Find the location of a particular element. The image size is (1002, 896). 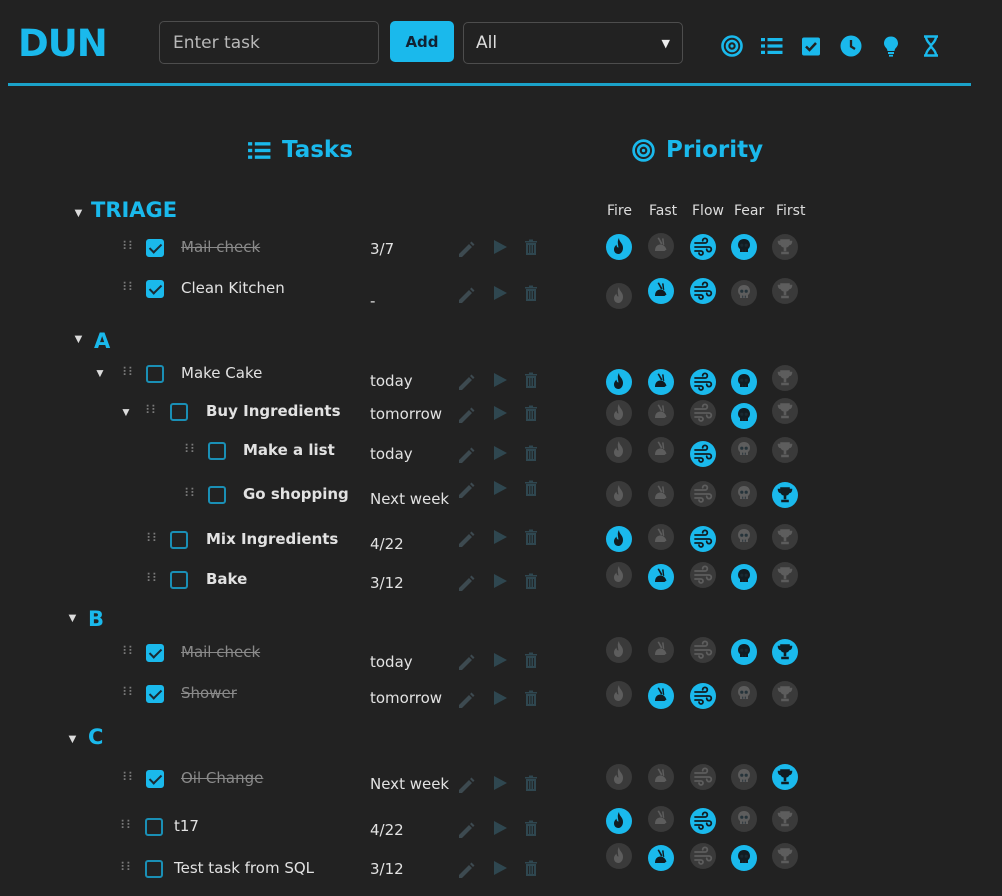

task-input is located at coordinates (269, 42).